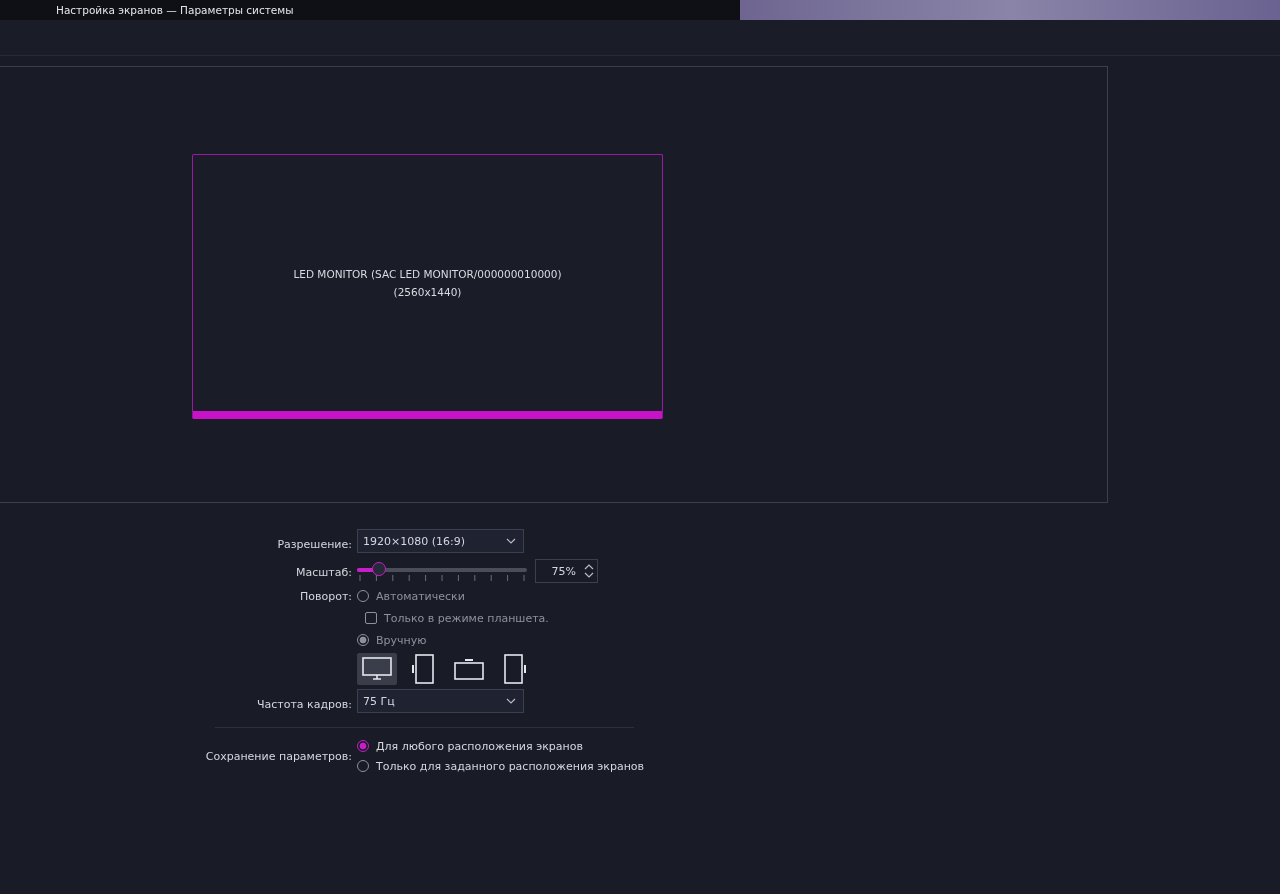 The width and height of the screenshot is (1280, 894). I want to click on screen-tile: LED MONITOR (SAC LED MONITOR/000000010000) (2560x1440), so click(427, 286).